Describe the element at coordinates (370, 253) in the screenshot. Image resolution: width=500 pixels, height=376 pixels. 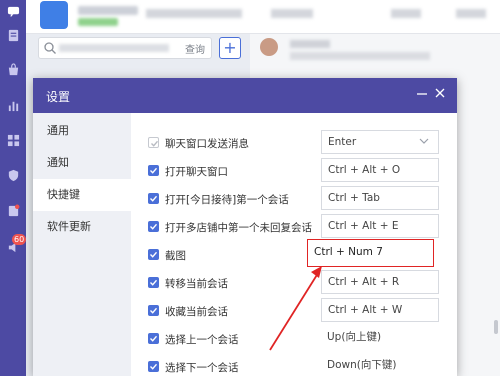
I see `screenshot-shortcut-input: Ctrl + Num 7` at that location.